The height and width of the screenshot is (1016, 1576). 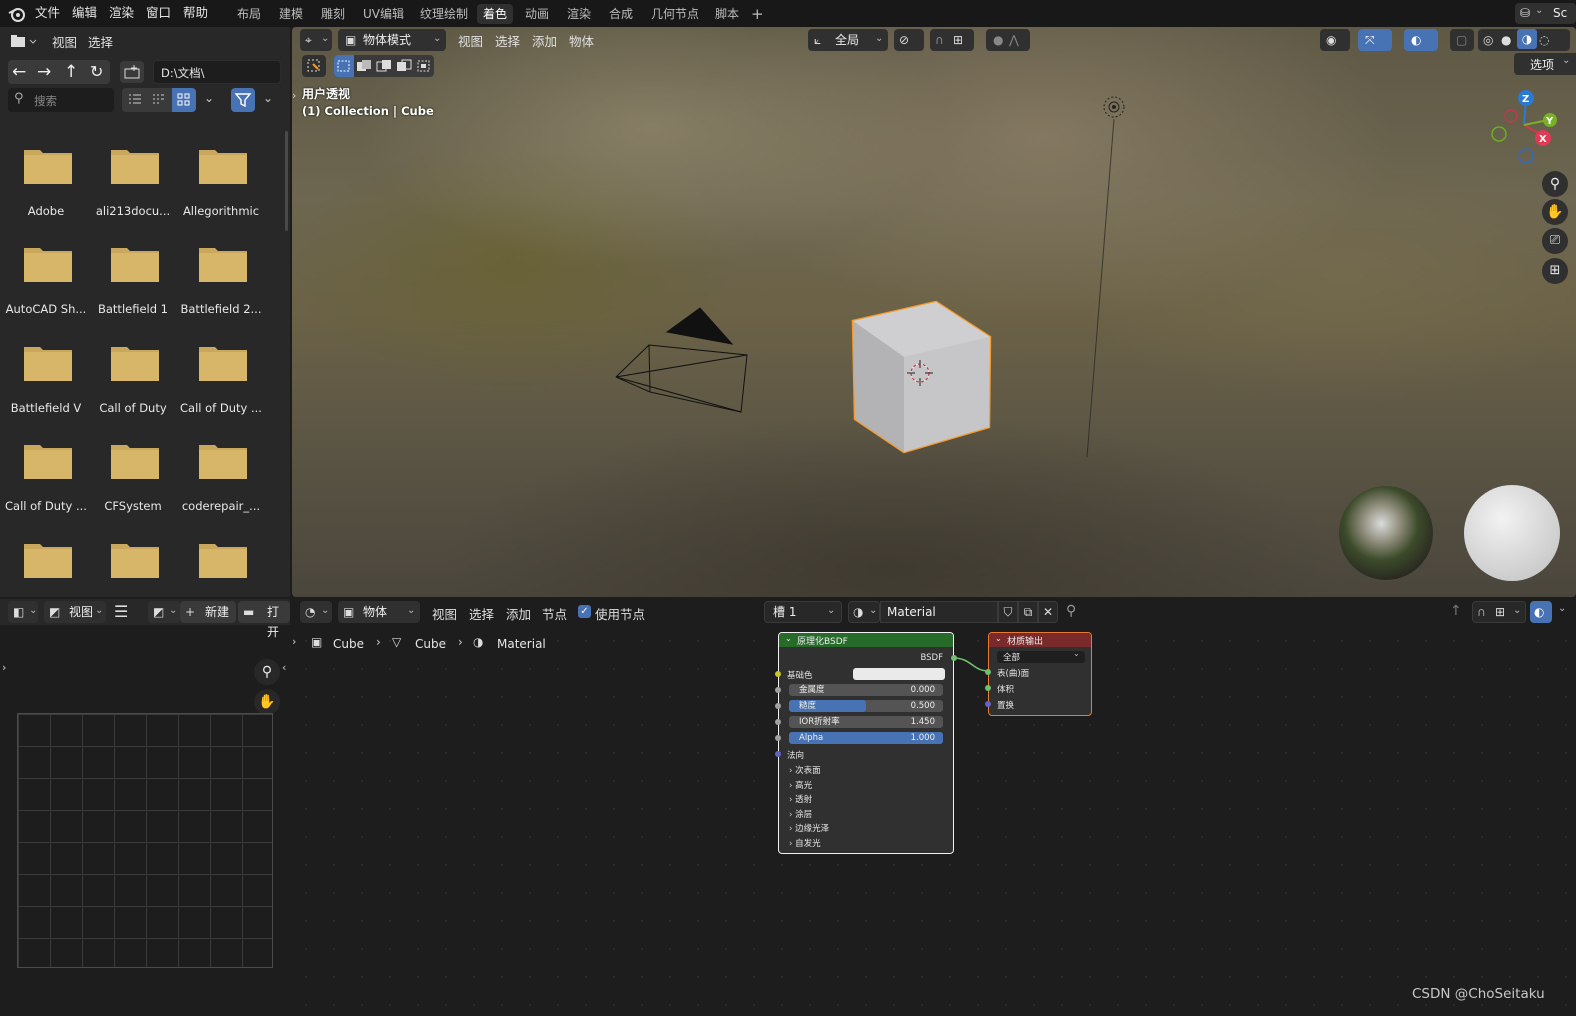 What do you see at coordinates (757, 14) in the screenshot?
I see `add-workspace-button: +` at bounding box center [757, 14].